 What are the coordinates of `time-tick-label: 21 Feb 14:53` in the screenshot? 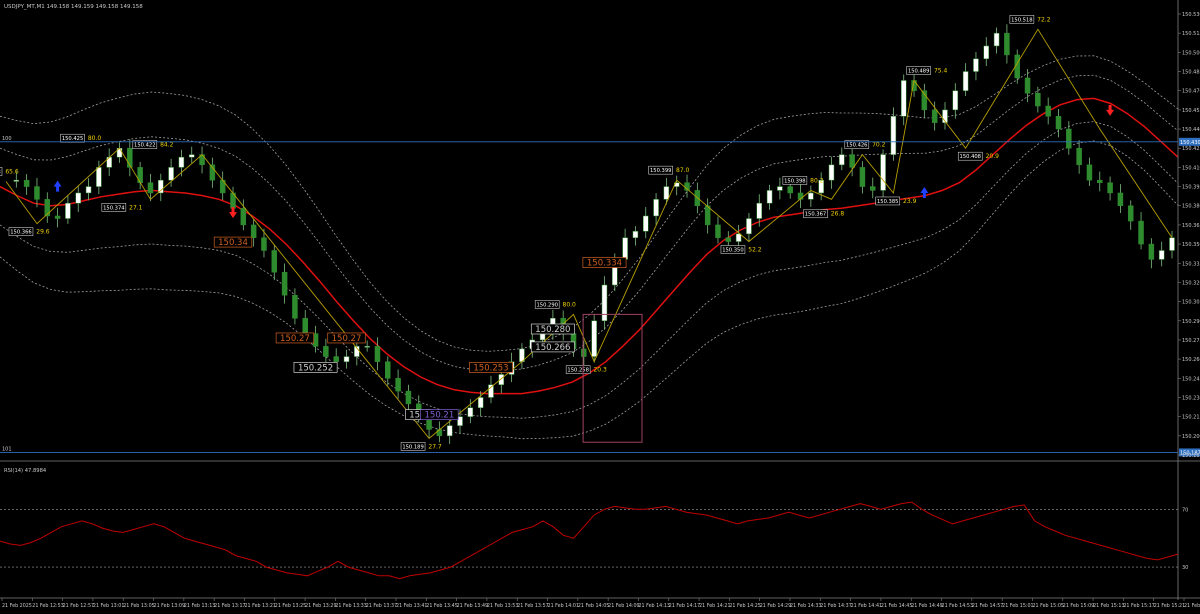 It's located at (957, 606).